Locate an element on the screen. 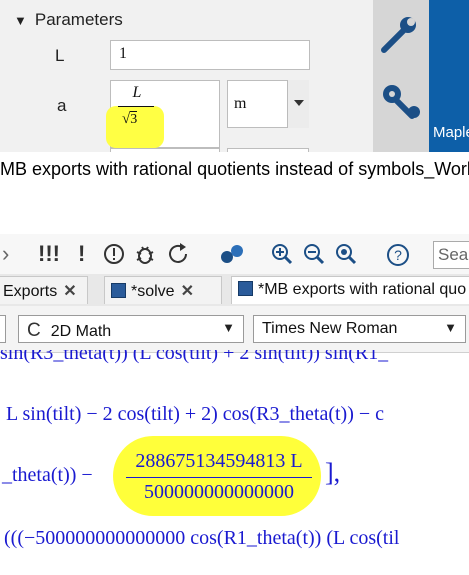 This screenshot has width=469, height=575. math-mode-select: C 2D Math ▼ is located at coordinates (131, 329).